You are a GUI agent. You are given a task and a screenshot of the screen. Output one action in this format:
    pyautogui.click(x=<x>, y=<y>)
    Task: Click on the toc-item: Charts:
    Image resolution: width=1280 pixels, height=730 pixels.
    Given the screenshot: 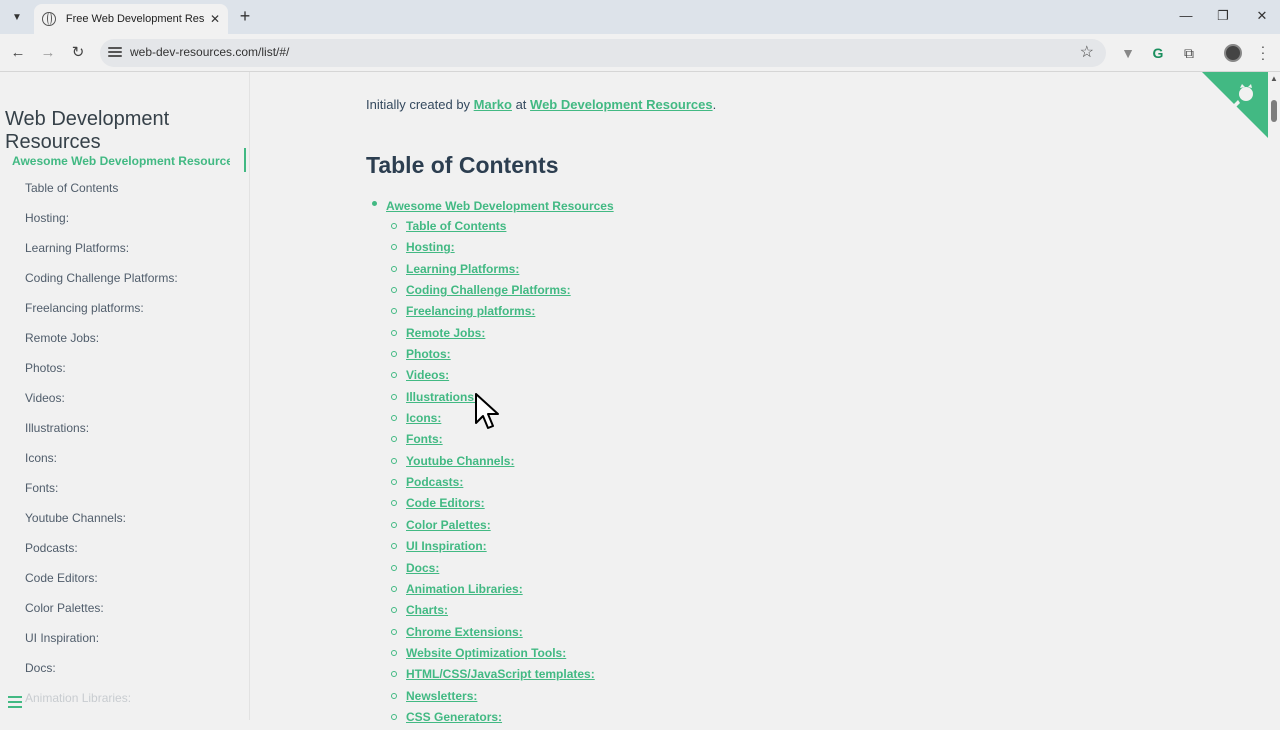 What is the action you would take?
    pyautogui.click(x=493, y=612)
    